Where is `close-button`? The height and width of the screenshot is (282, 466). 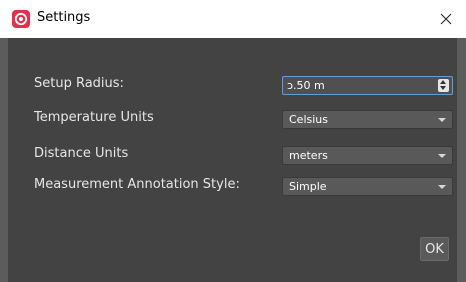
close-button is located at coordinates (446, 19).